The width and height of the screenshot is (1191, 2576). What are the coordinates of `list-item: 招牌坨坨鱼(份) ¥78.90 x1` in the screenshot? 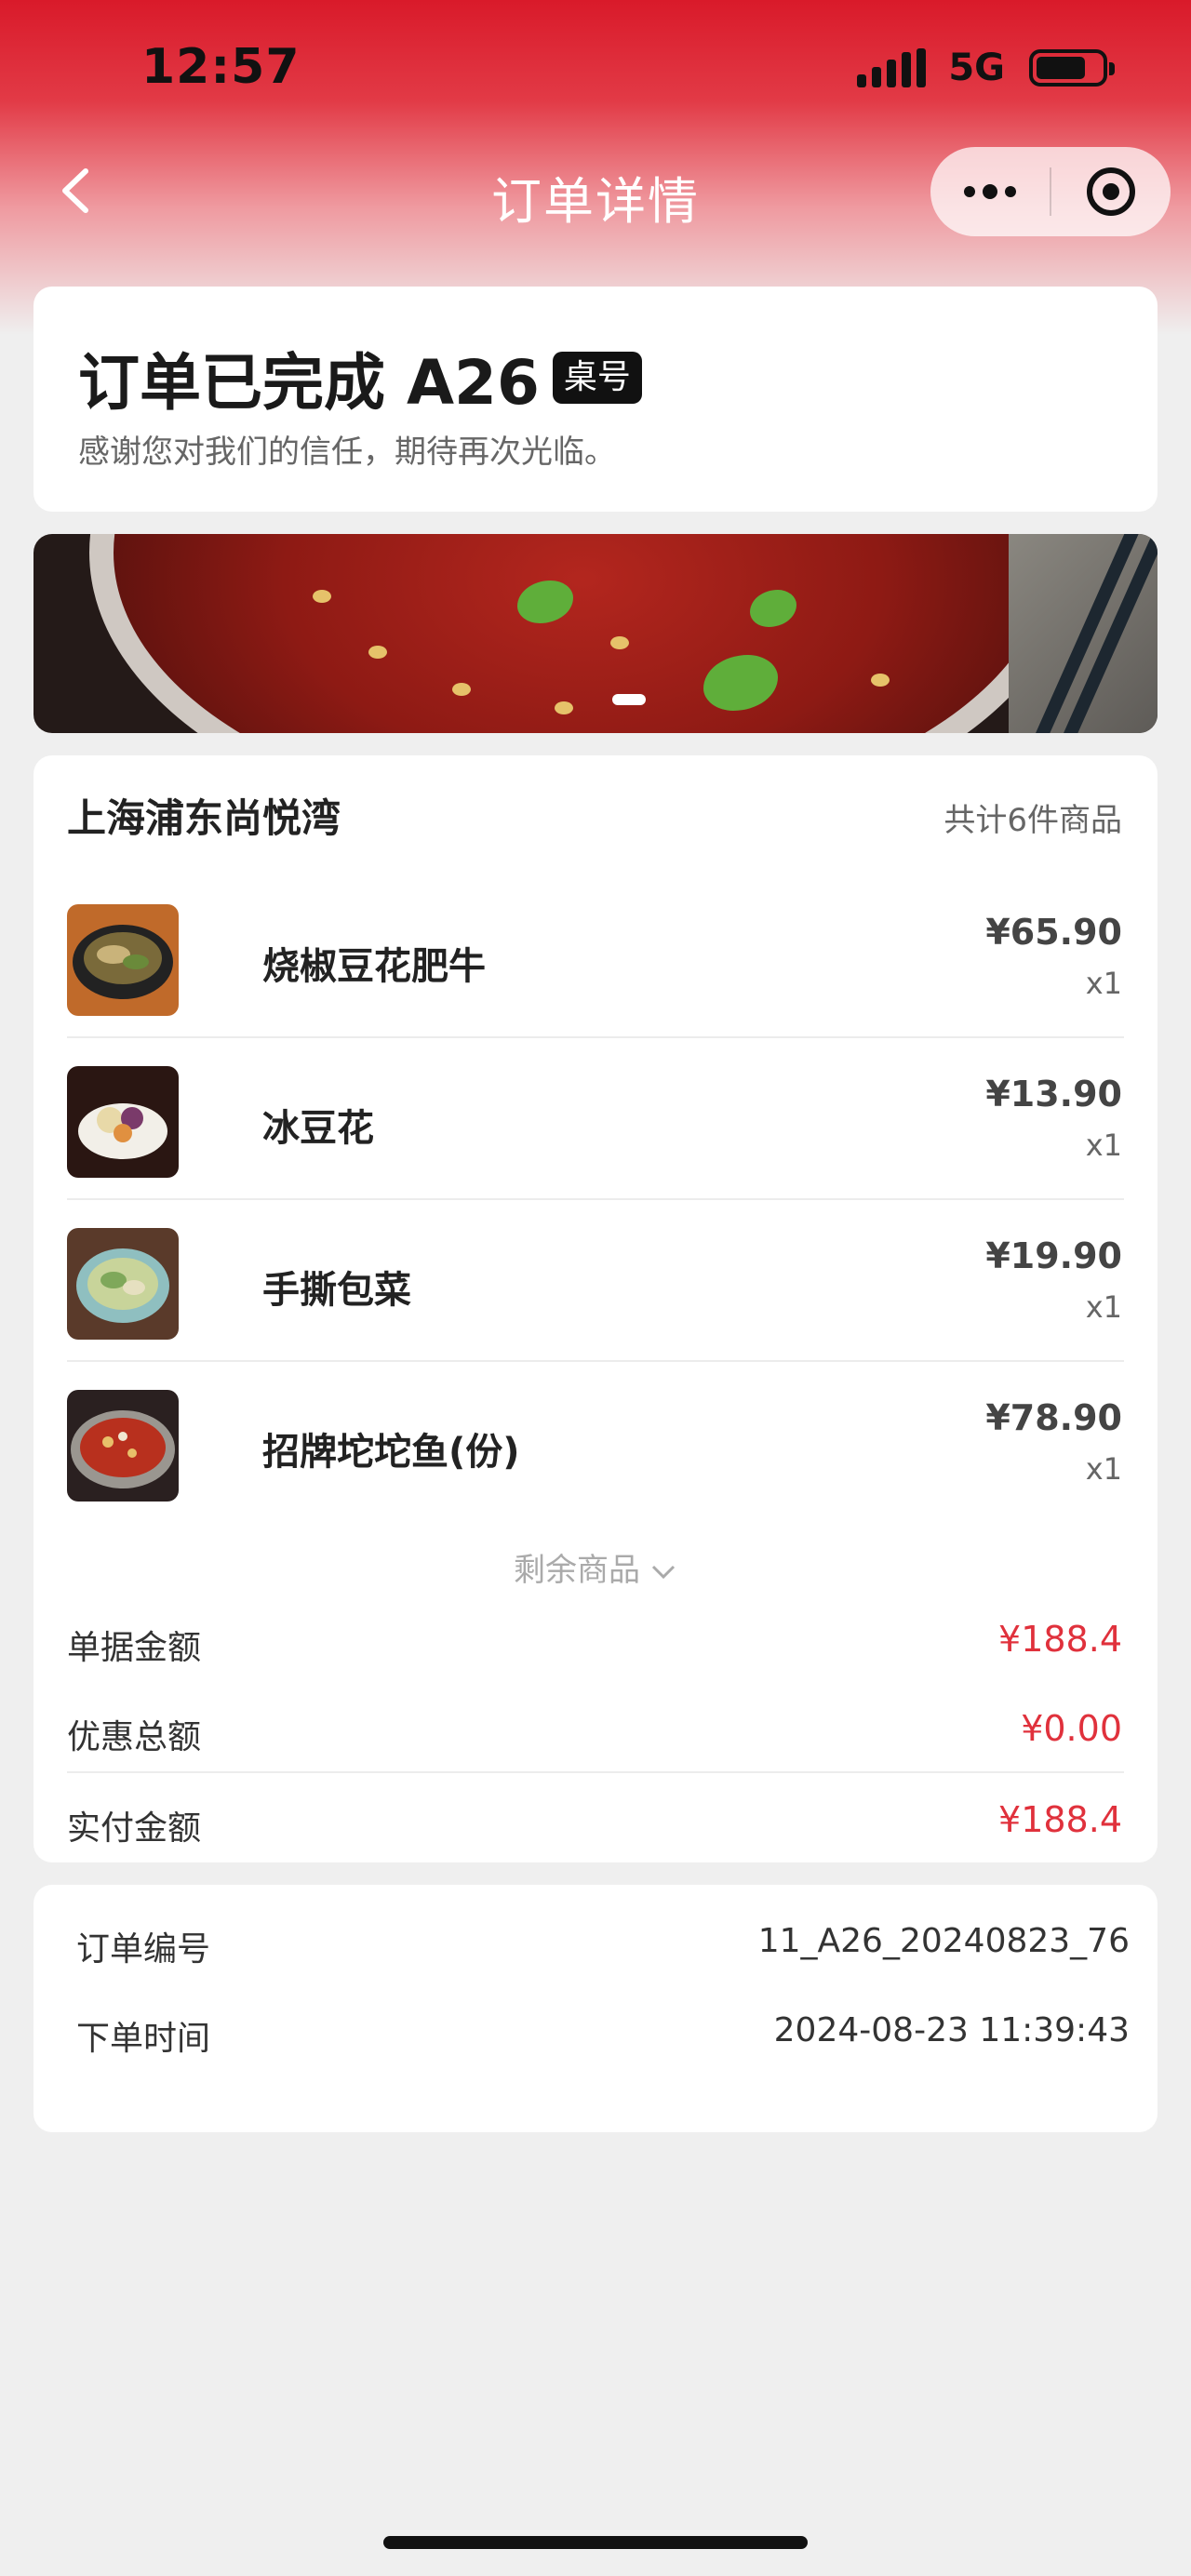 It's located at (595, 1443).